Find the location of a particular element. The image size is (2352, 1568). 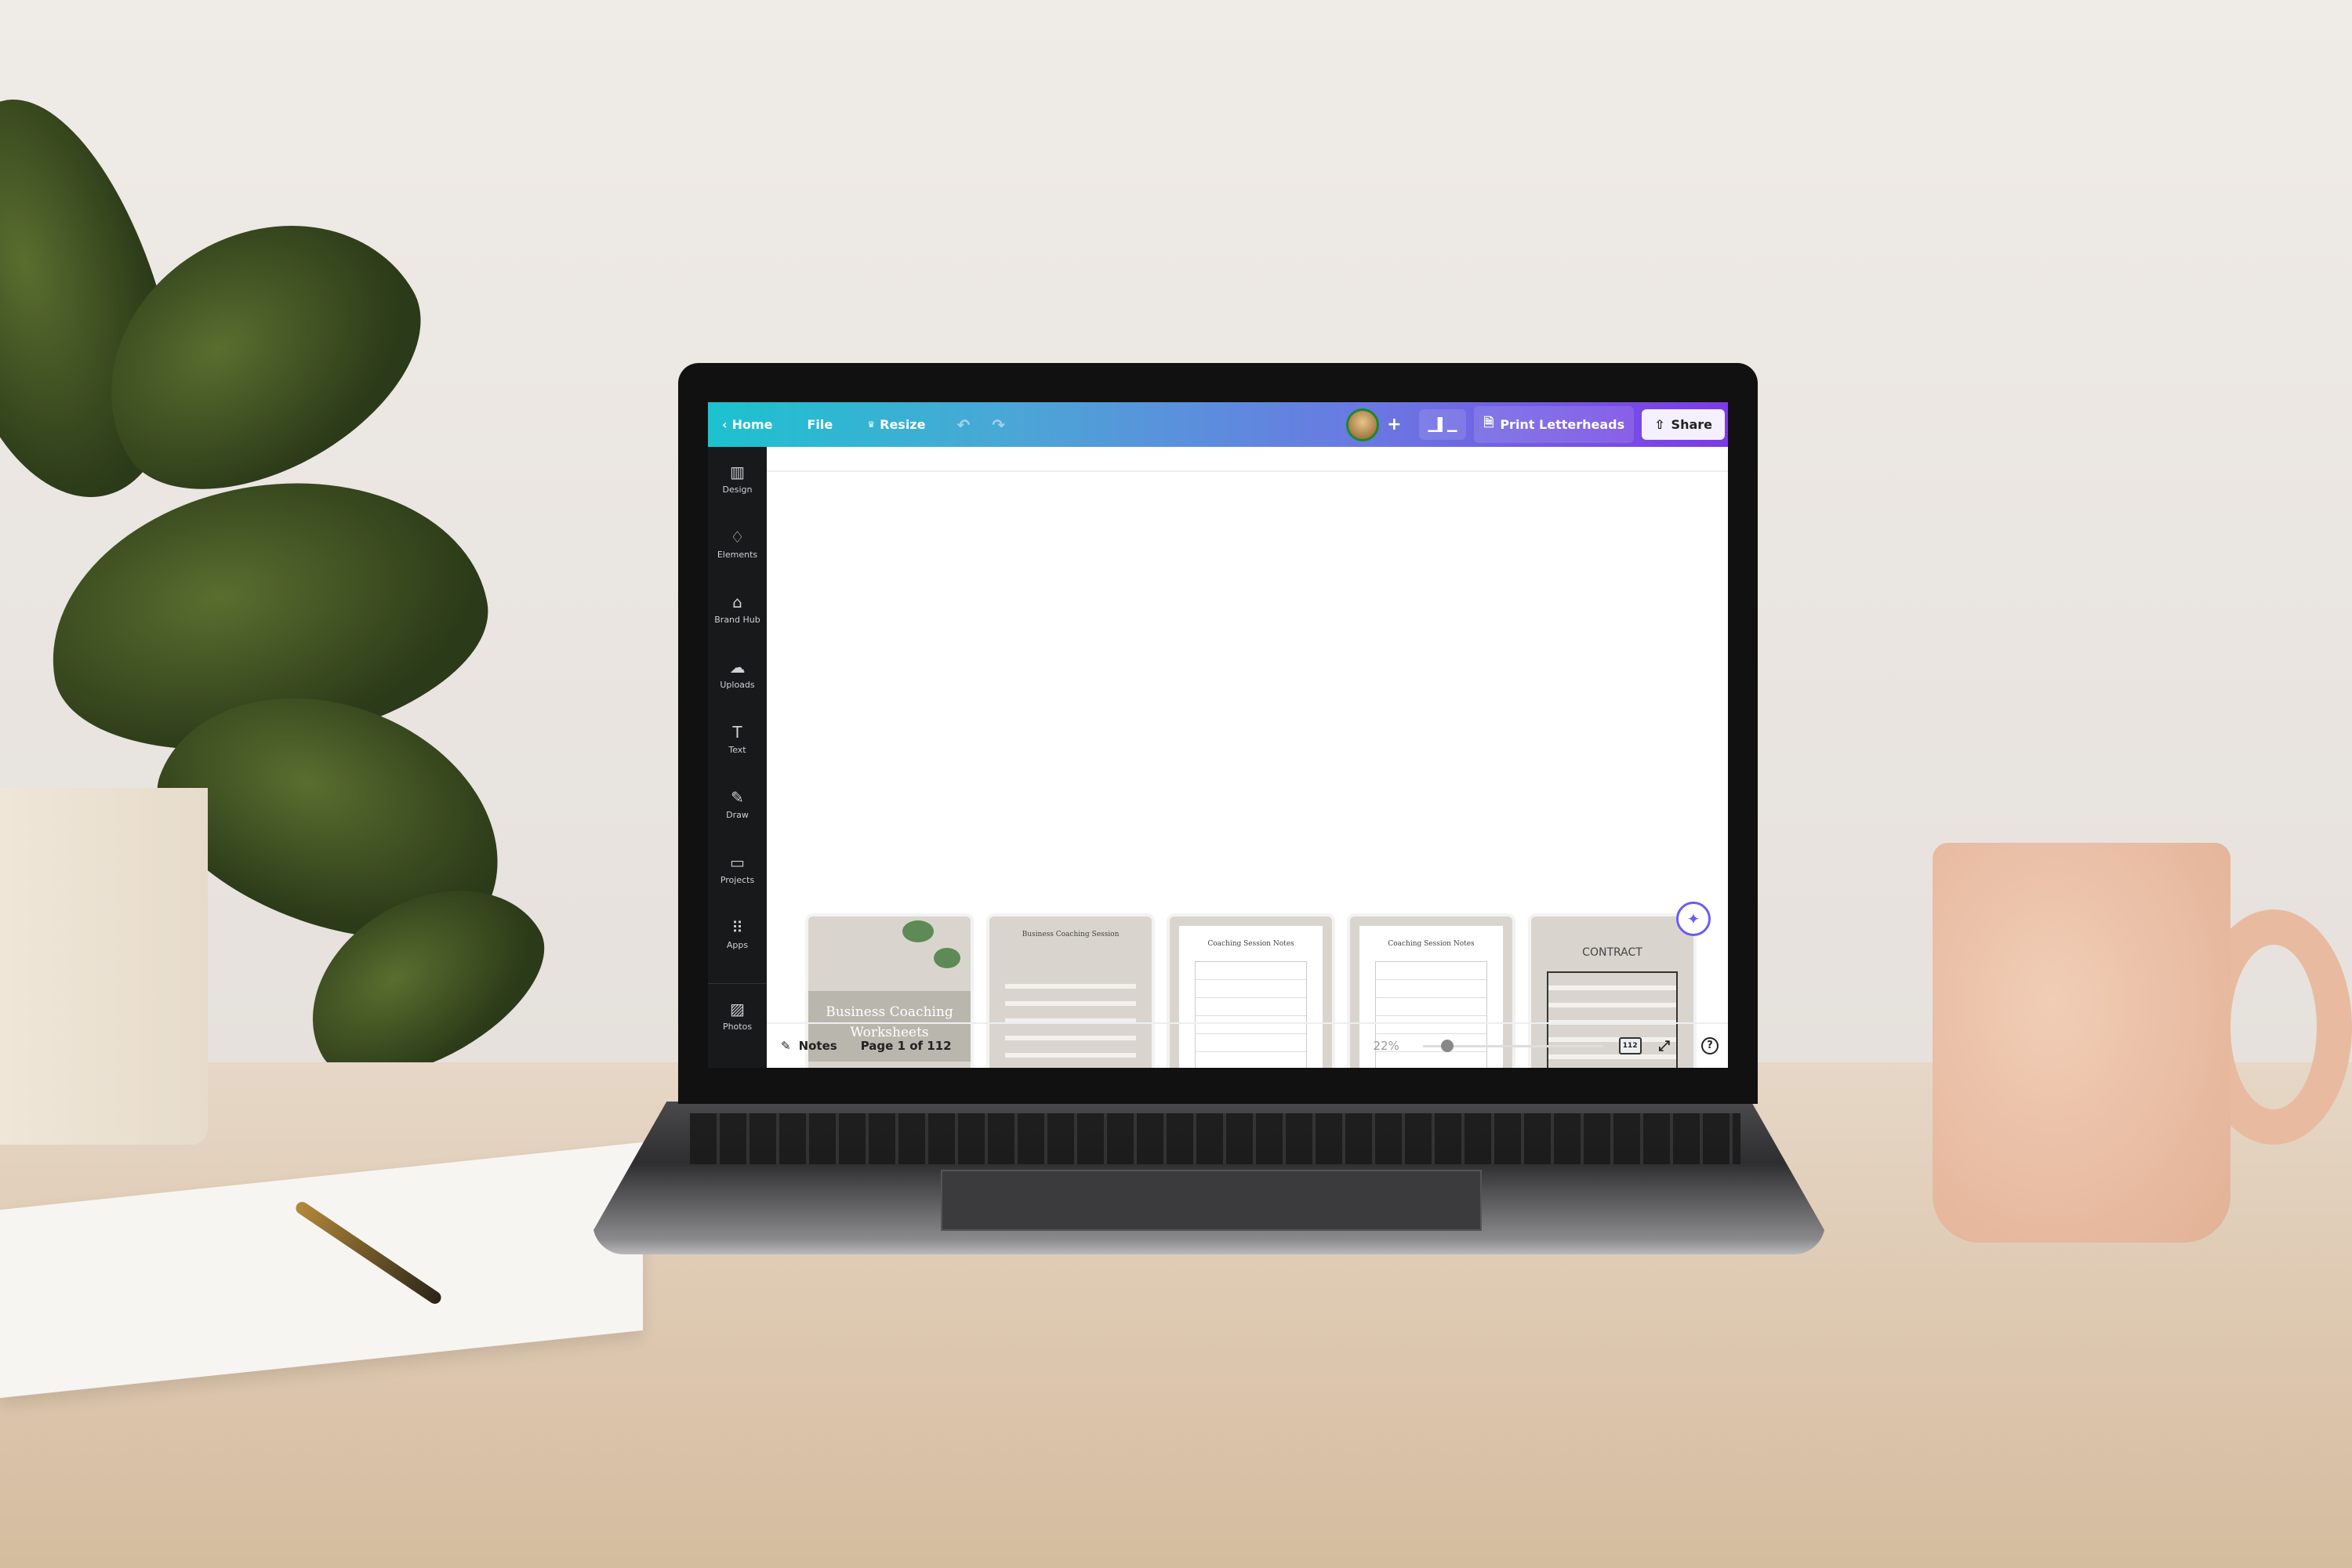

text-icon: T is located at coordinates (737, 732).